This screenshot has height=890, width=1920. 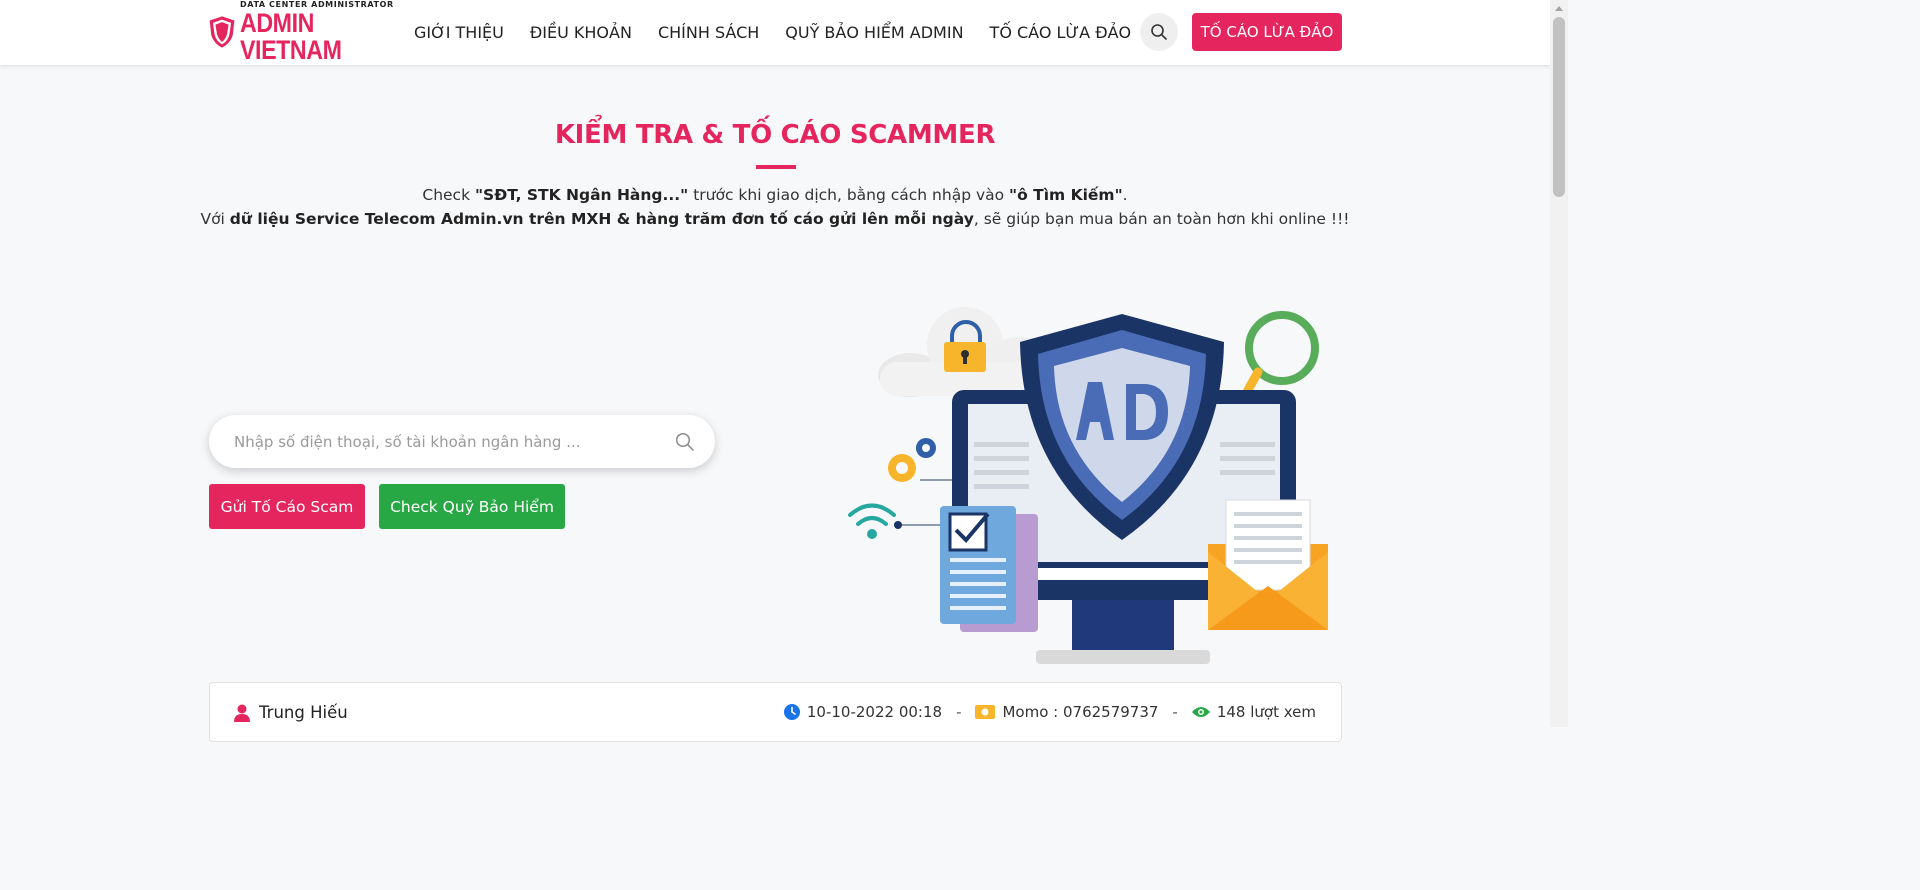 What do you see at coordinates (920, 460) in the screenshot?
I see `gear-icon` at bounding box center [920, 460].